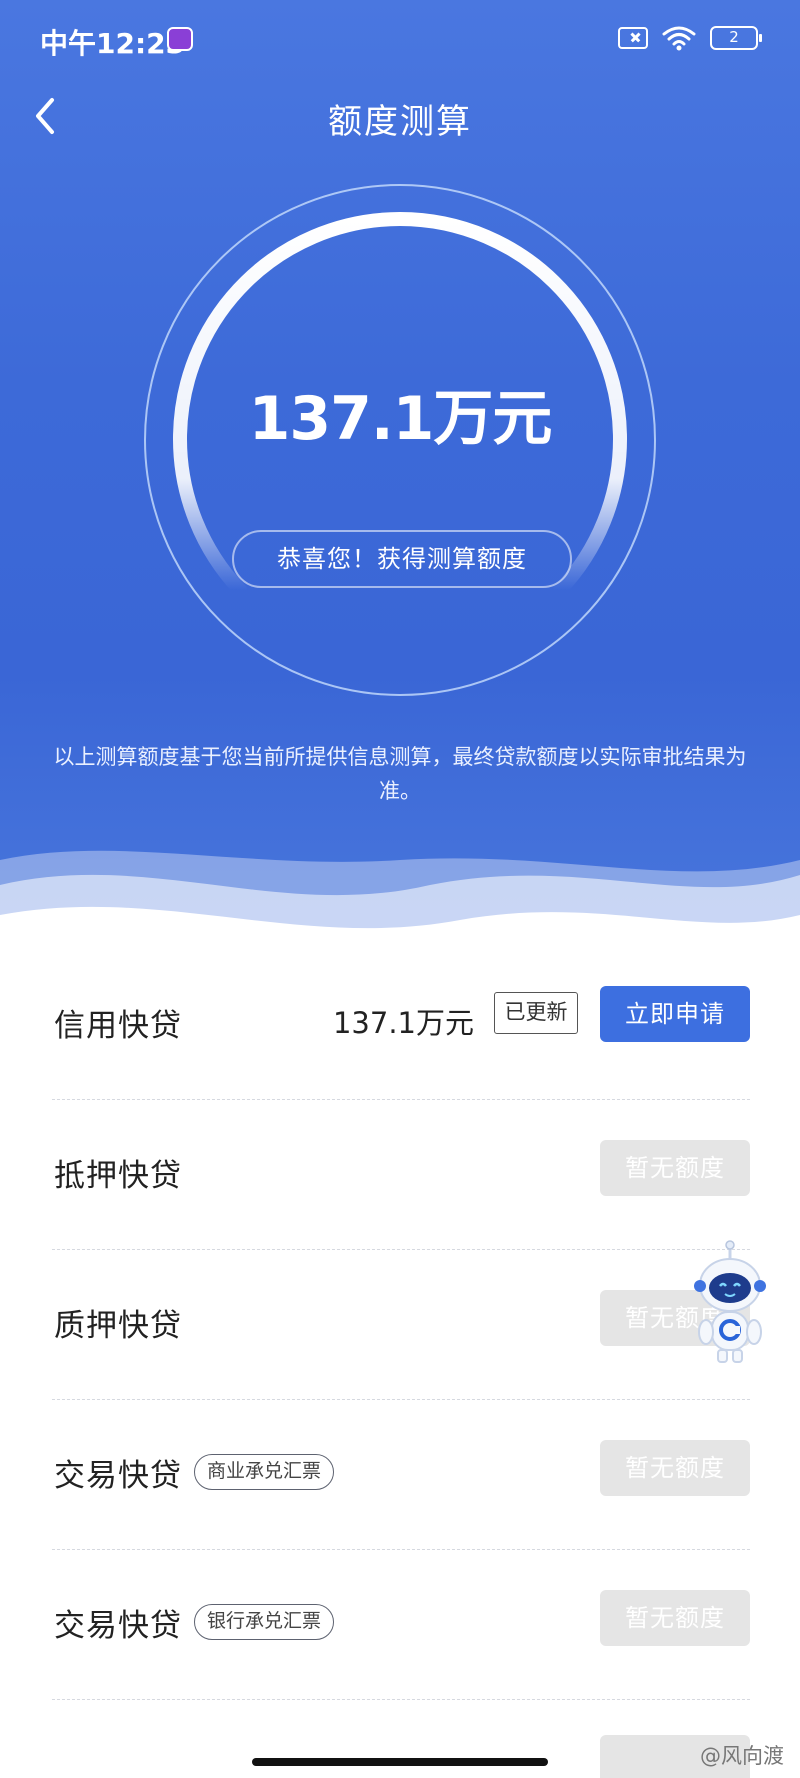 This screenshot has height=1778, width=800. Describe the element at coordinates (401, 1625) in the screenshot. I see `product-row-trade-bank: 交易快贷 银行承兑汇票 暂无额度` at that location.